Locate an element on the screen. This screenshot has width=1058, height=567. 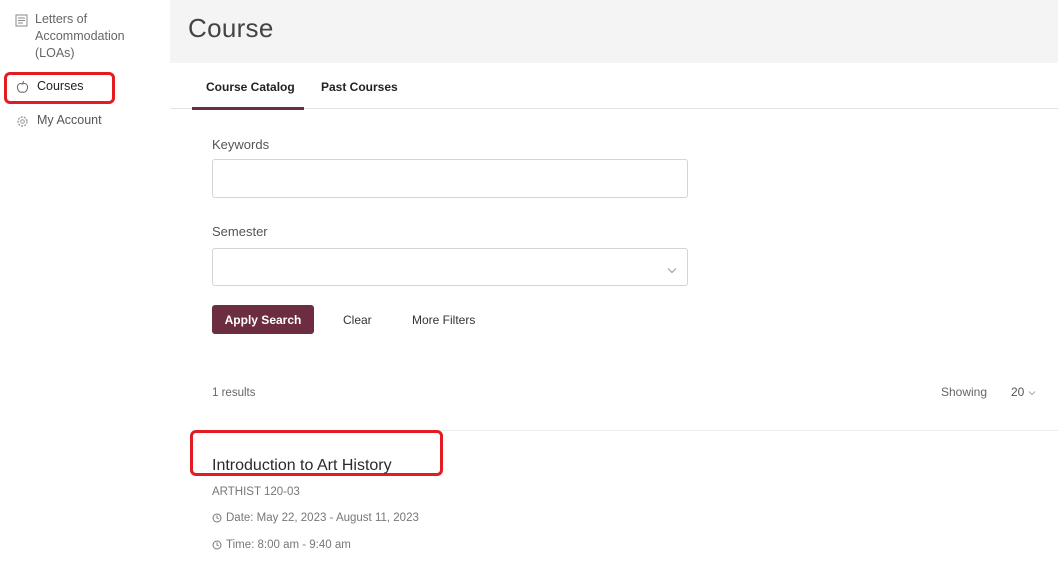
results-divider is located at coordinates (625, 430).